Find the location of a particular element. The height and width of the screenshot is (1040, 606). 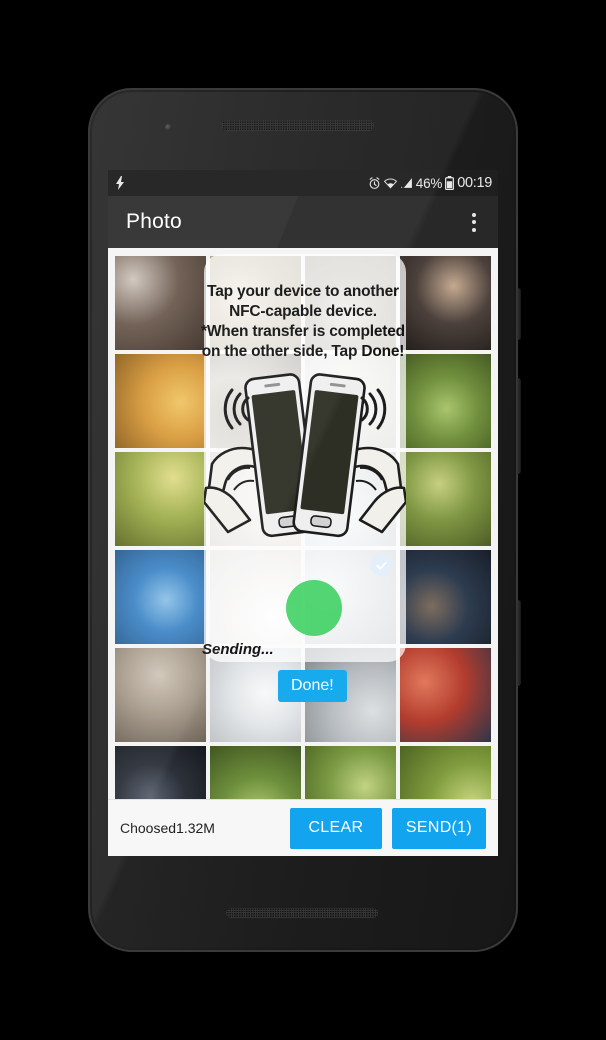

status-bar-right: 46% 00:19 is located at coordinates (430, 183).